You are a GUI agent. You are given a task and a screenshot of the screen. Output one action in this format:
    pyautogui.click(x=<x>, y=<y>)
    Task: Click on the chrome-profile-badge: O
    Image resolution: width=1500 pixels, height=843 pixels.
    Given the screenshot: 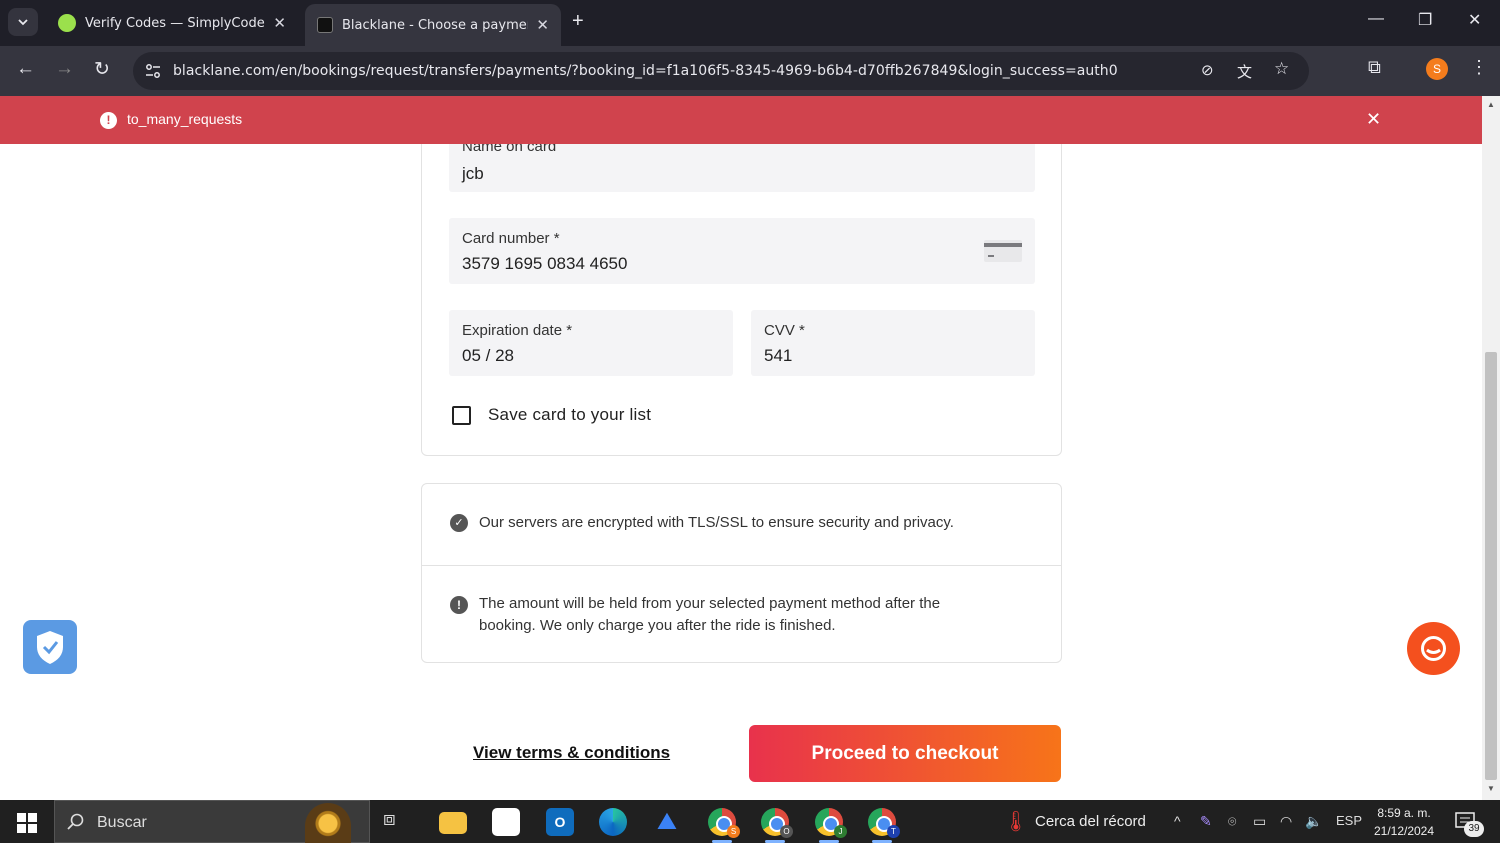 What is the action you would take?
    pyautogui.click(x=786, y=831)
    